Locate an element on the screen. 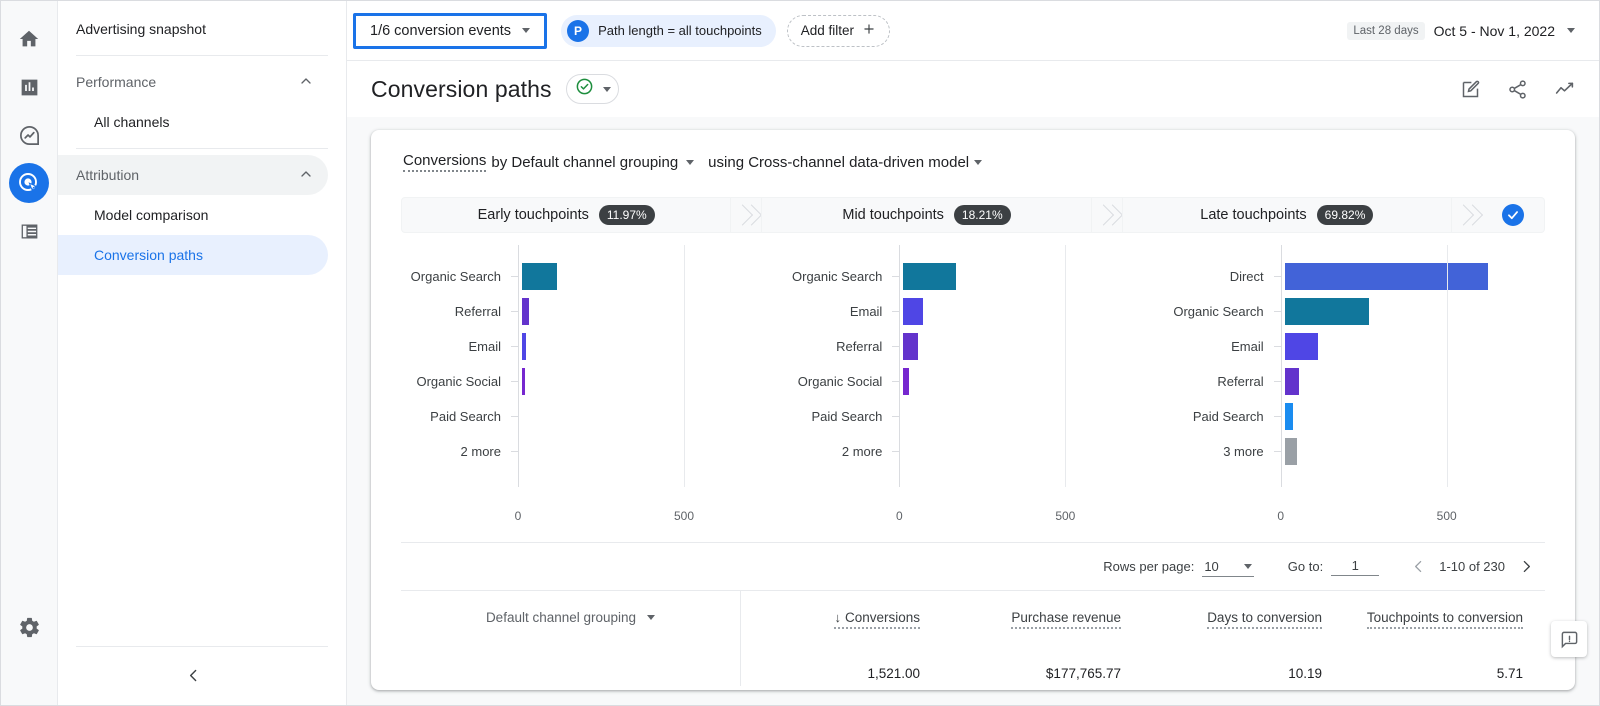  chart-config-by: by Default channel grouping is located at coordinates (585, 162).